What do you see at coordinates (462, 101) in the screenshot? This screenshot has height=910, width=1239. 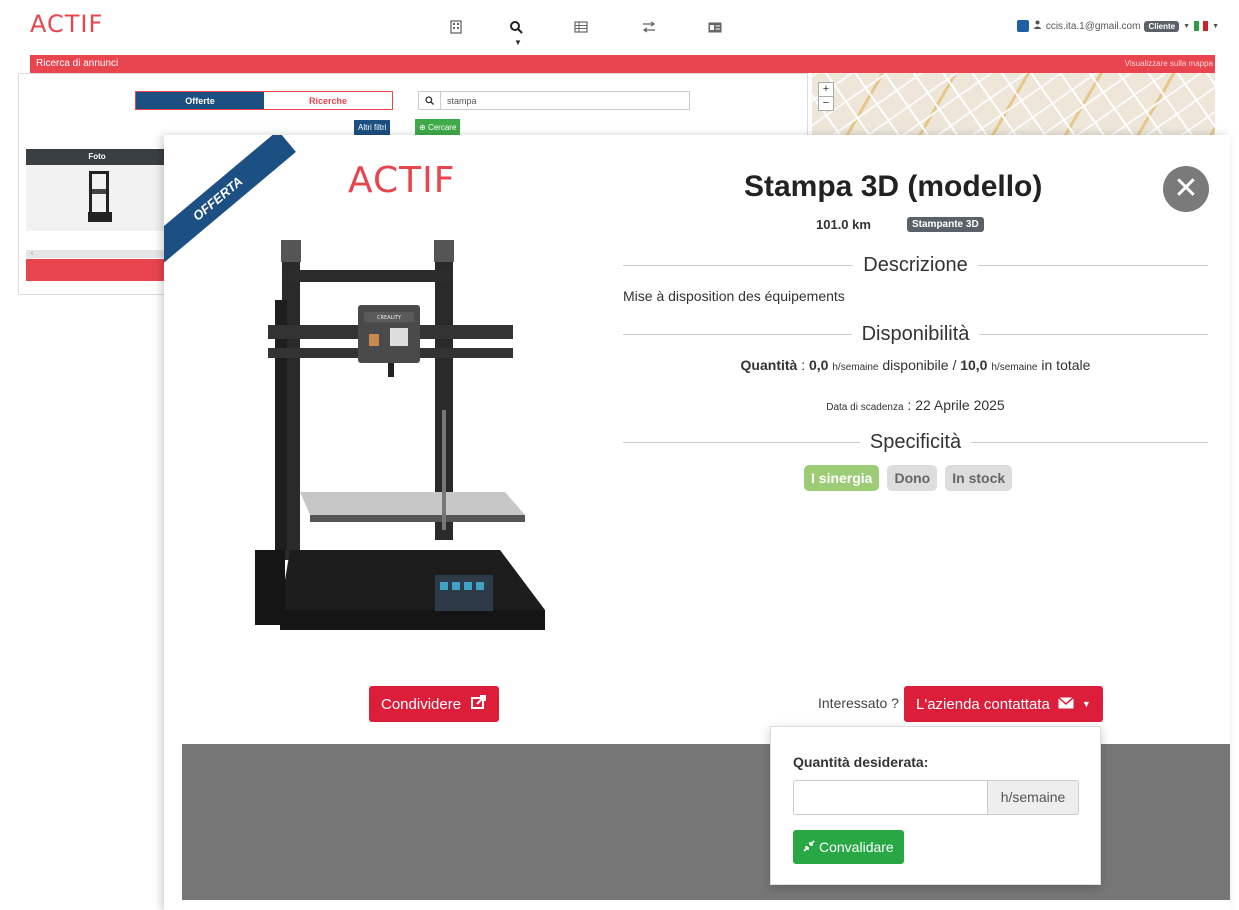 I see `search-value: stampa` at bounding box center [462, 101].